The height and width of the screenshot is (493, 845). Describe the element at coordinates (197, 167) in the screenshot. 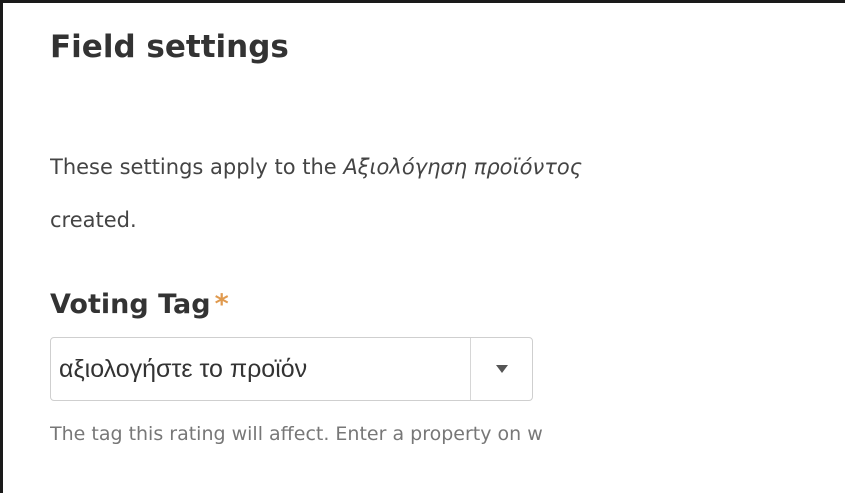

I see `description-text: These settings apply to the` at that location.